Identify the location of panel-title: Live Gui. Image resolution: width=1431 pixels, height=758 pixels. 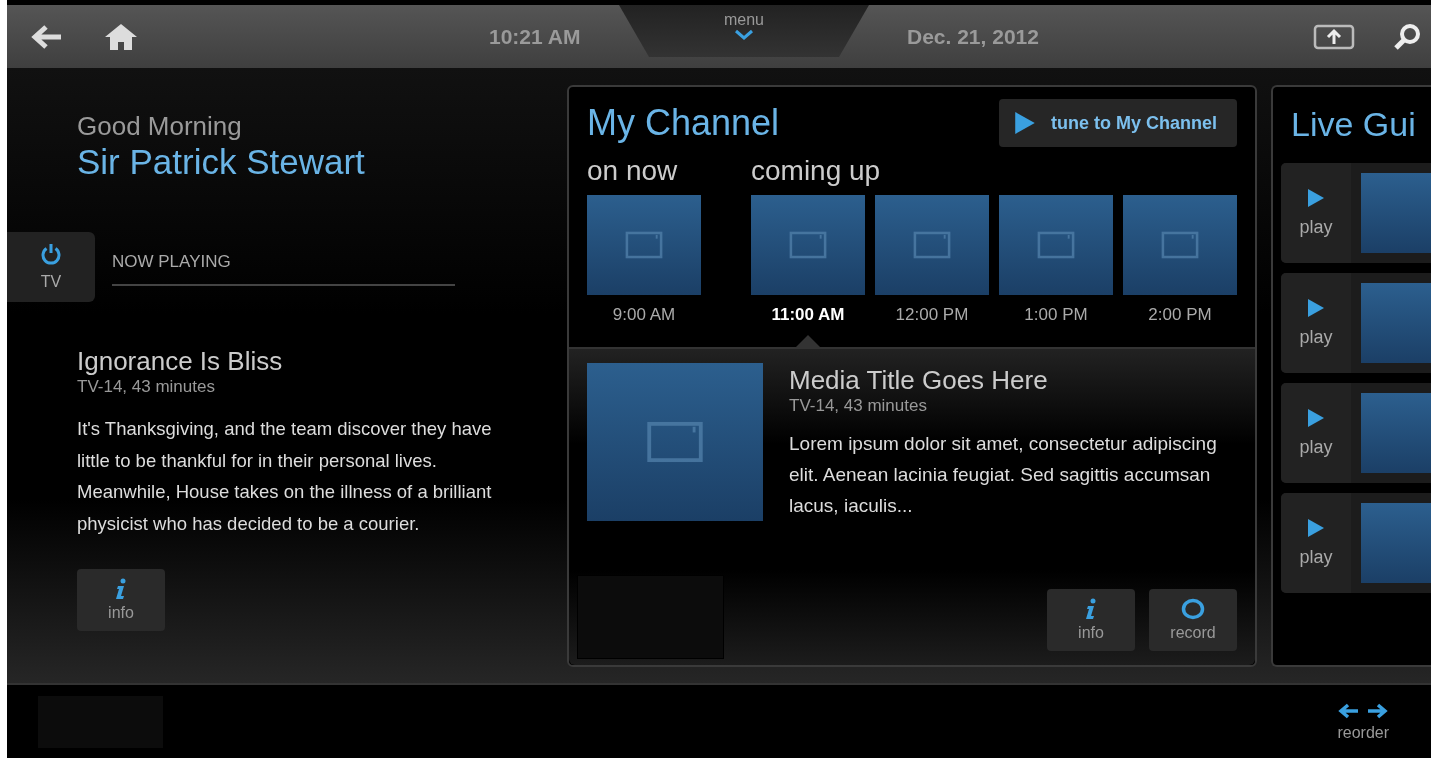
(1353, 124).